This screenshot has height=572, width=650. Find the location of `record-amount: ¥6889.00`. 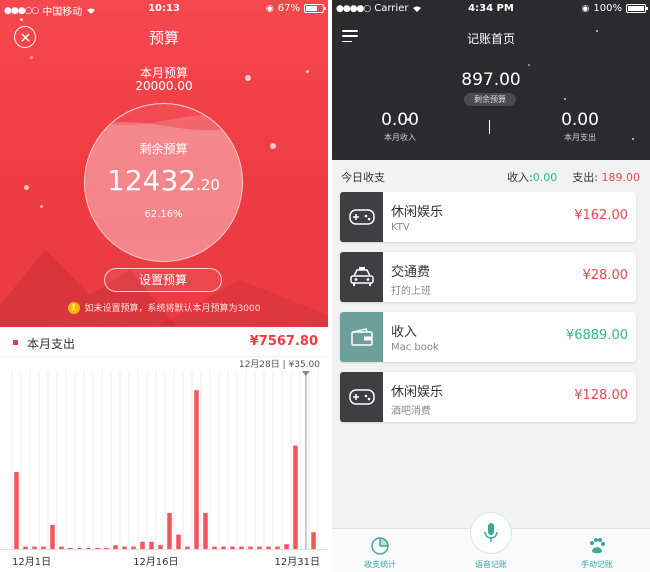

record-amount: ¥6889.00 is located at coordinates (596, 335).